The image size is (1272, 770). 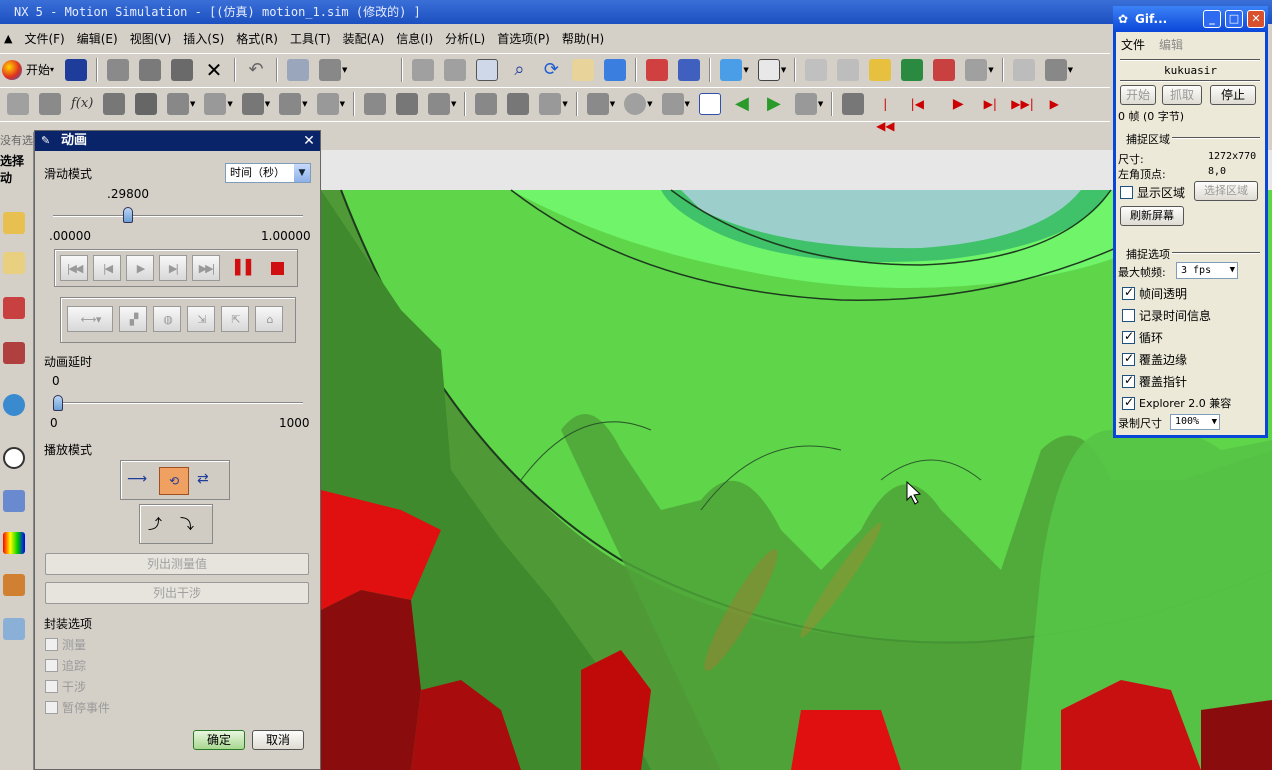 What do you see at coordinates (14, 543) in the screenshot?
I see `system-materials-icon` at bounding box center [14, 543].